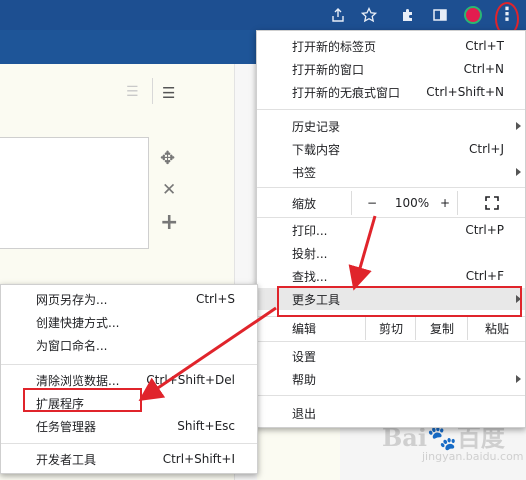 The image size is (526, 480). I want to click on arrow-to-extensions, so click(207, 354).